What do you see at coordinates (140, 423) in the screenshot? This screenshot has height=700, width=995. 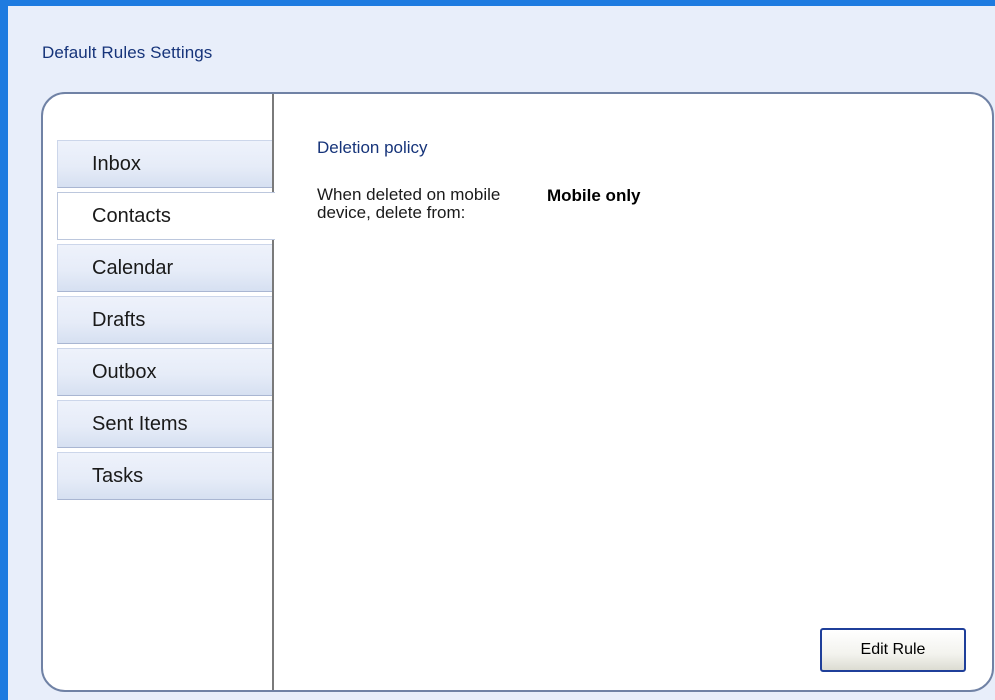 I see `tab-label: Sent Items` at bounding box center [140, 423].